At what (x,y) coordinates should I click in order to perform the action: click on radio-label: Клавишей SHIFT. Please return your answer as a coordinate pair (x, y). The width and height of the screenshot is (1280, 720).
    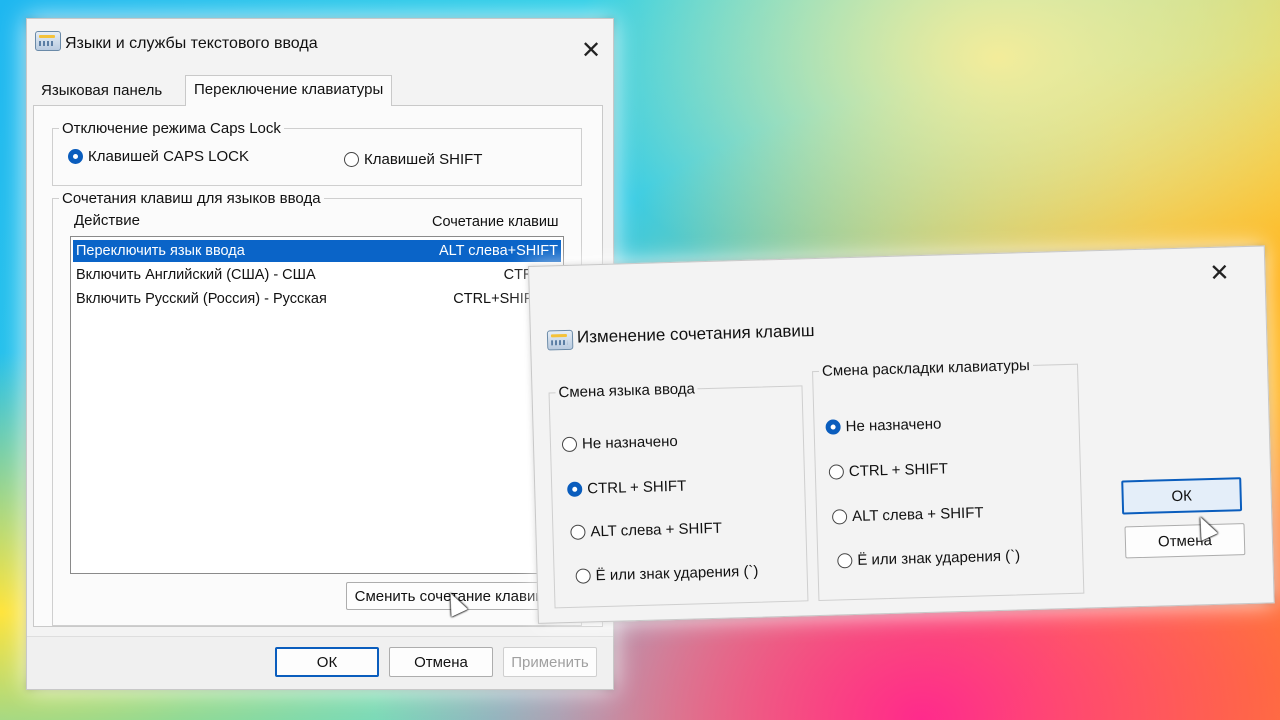
    Looking at the image, I should click on (423, 159).